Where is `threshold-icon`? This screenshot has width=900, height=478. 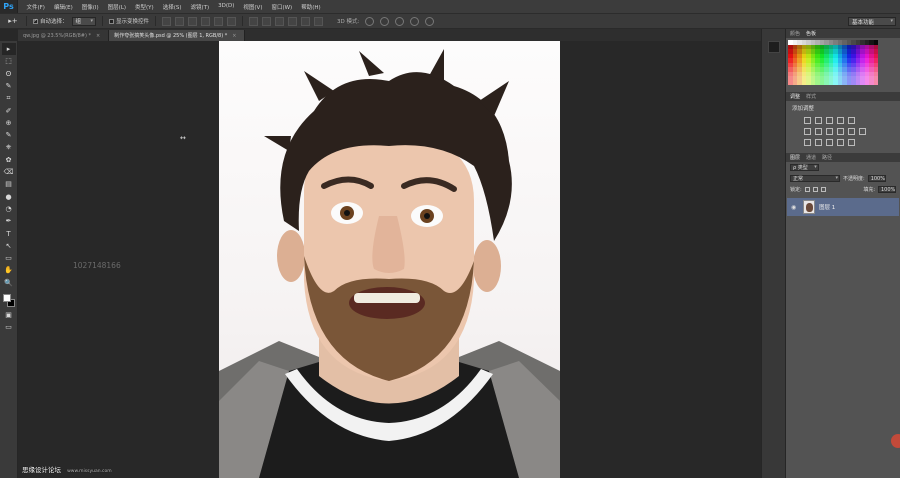
threshold-icon is located at coordinates (829, 142).